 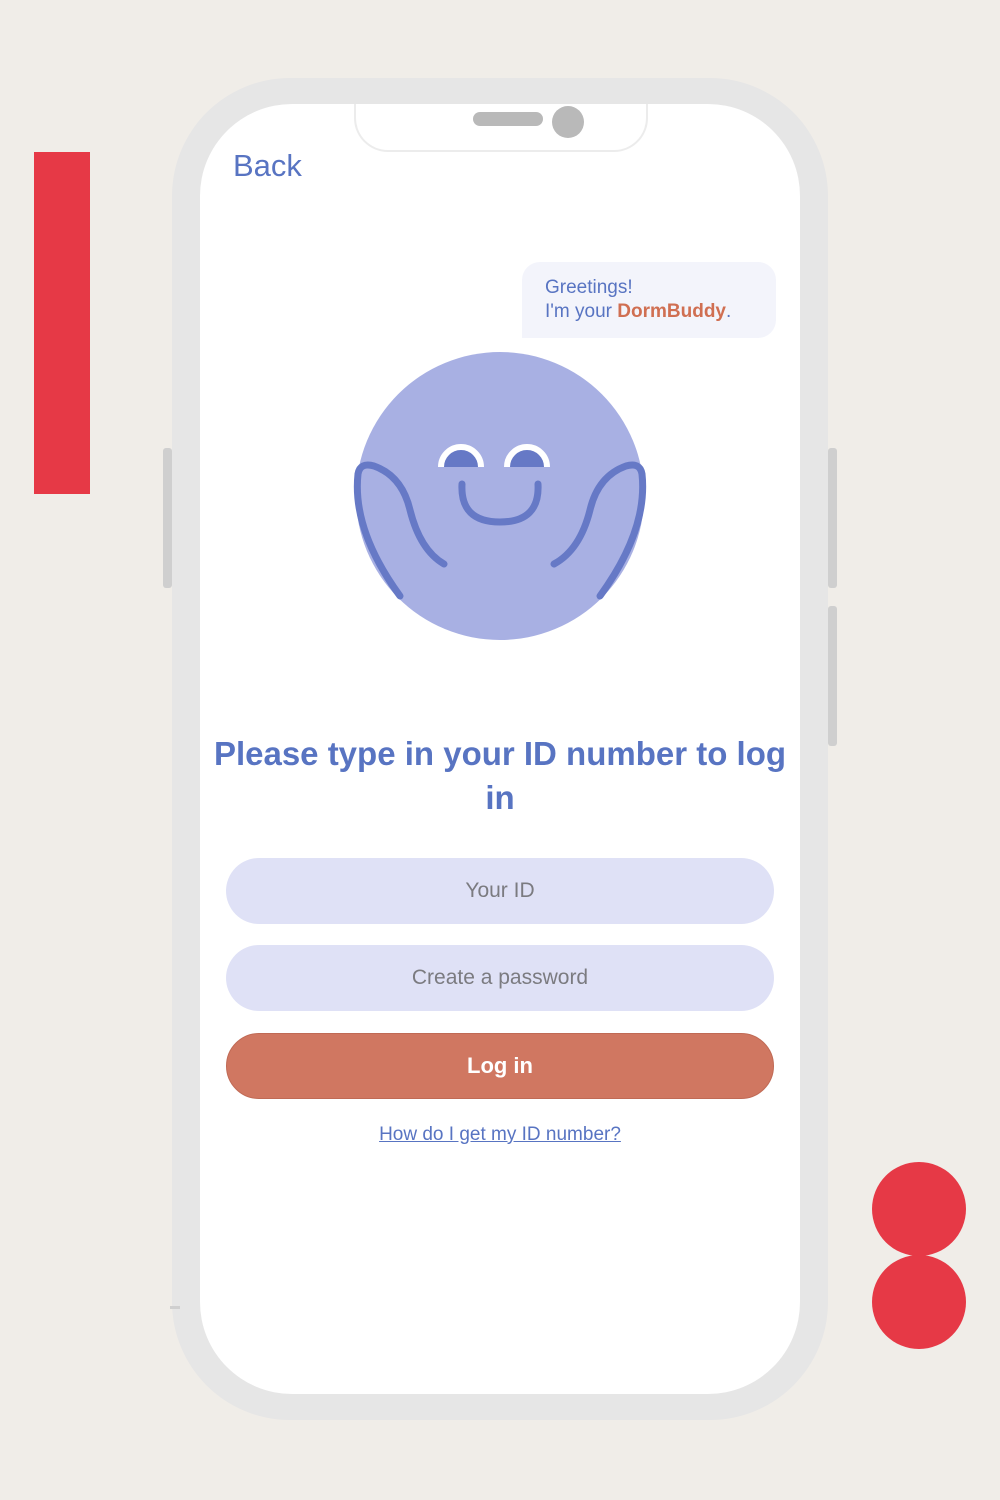 I want to click on id-help-link: How do I get my ID number?, so click(x=500, y=1135).